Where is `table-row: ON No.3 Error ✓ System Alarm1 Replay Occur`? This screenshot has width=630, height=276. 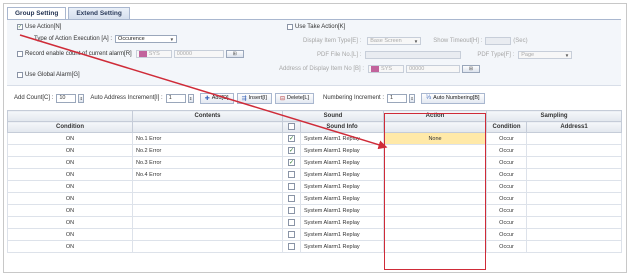 table-row: ON No.3 Error ✓ System Alarm1 Replay Occur is located at coordinates (315, 162).